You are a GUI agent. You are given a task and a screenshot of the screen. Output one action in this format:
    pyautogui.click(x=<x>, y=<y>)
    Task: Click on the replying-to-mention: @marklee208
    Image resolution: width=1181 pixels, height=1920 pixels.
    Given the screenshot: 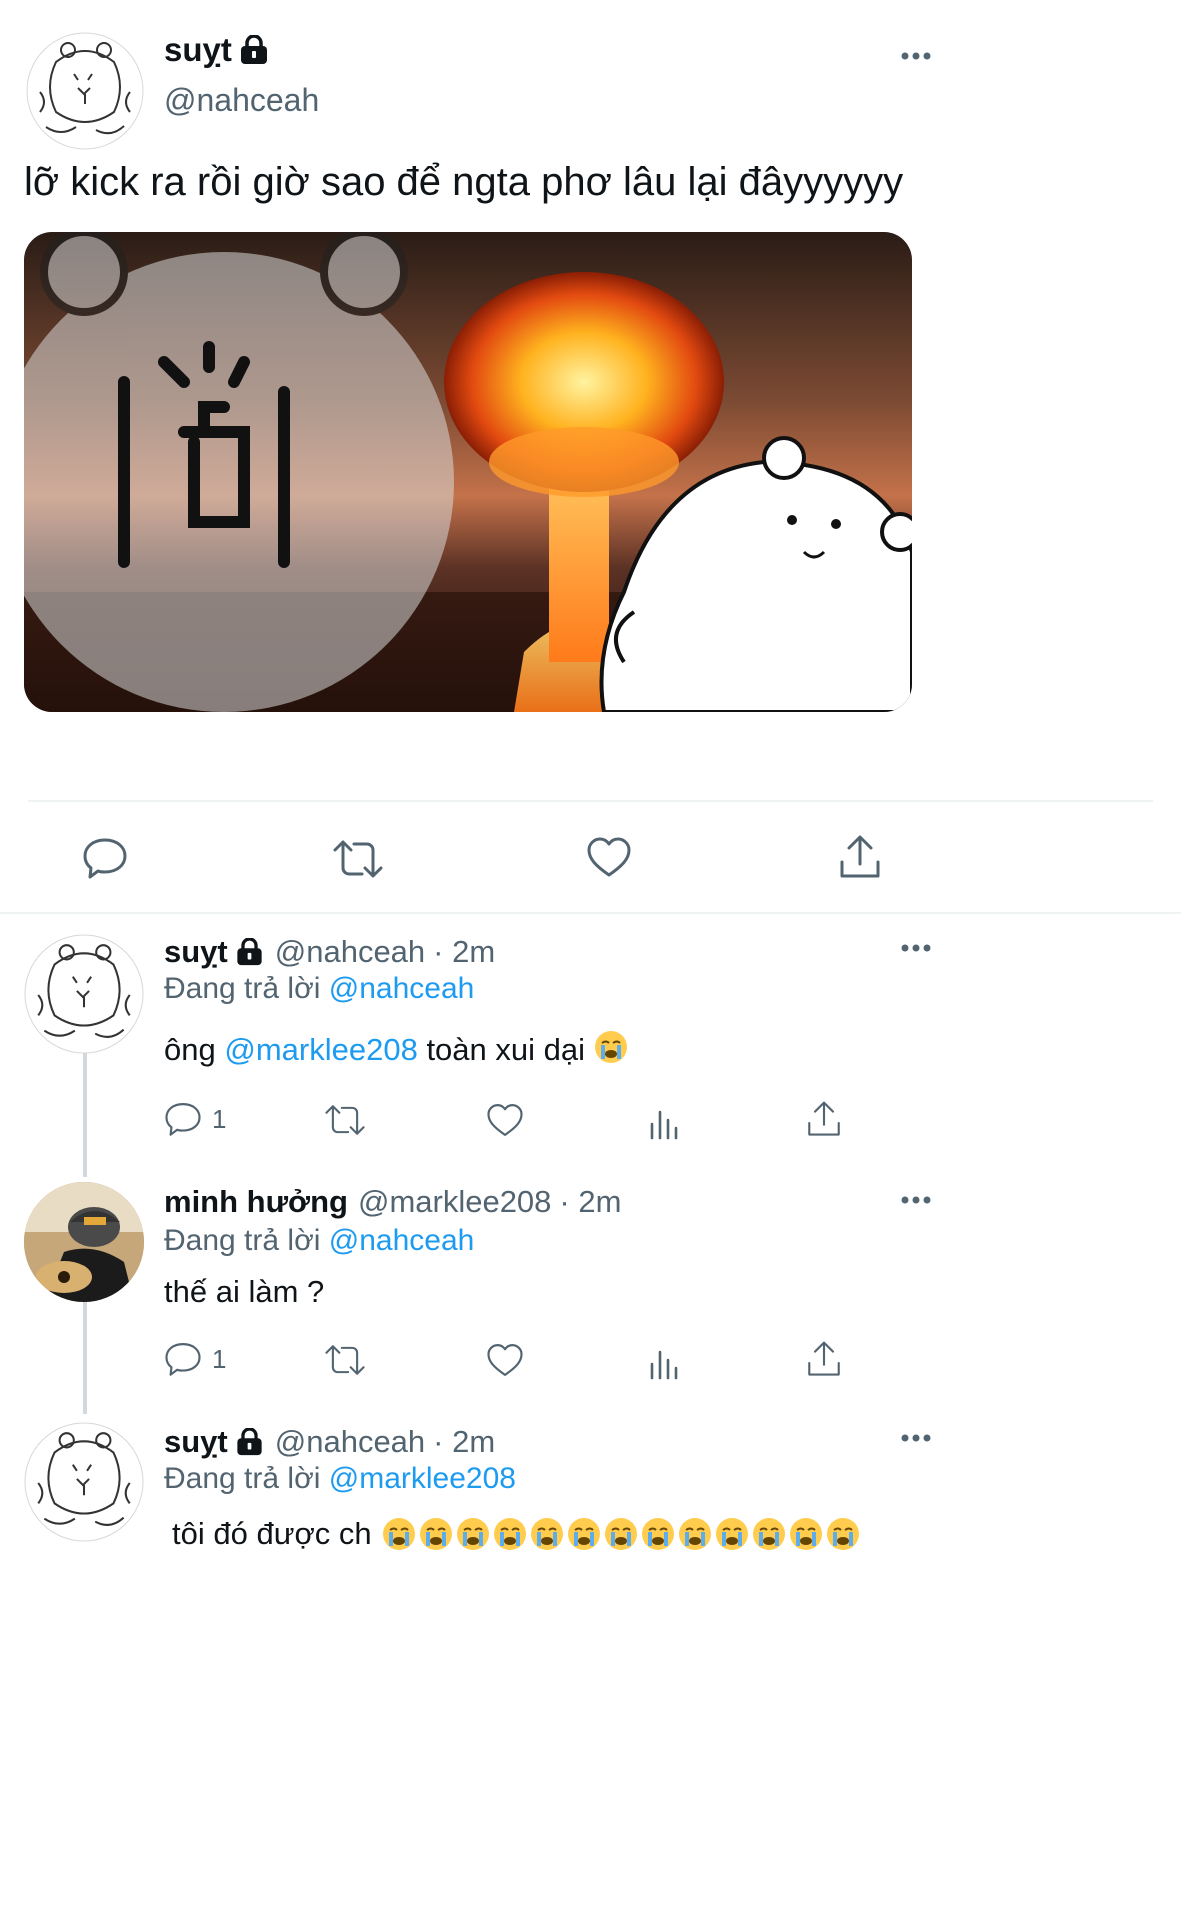 What is the action you would take?
    pyautogui.click(x=422, y=1478)
    